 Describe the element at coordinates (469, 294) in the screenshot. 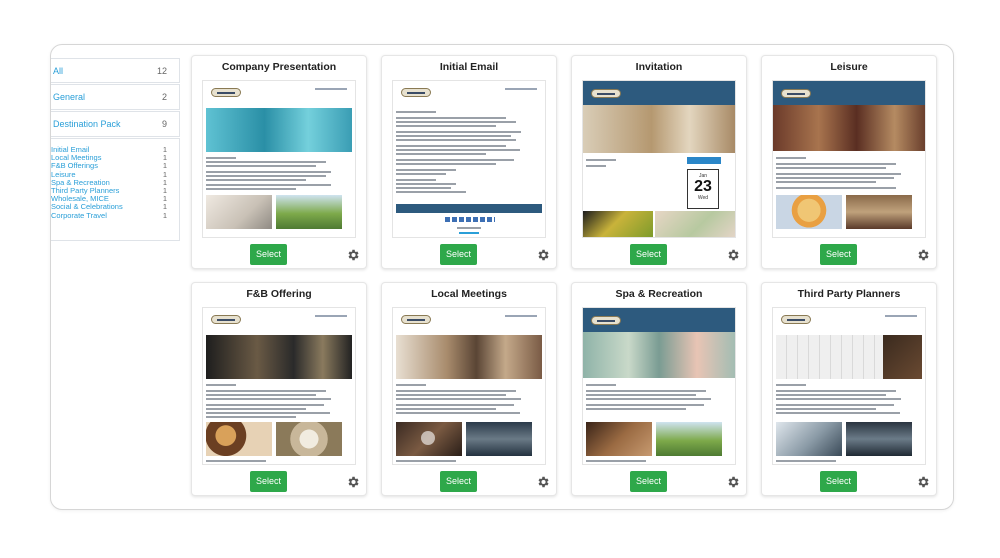

I see `card-title: Local Meetings` at that location.